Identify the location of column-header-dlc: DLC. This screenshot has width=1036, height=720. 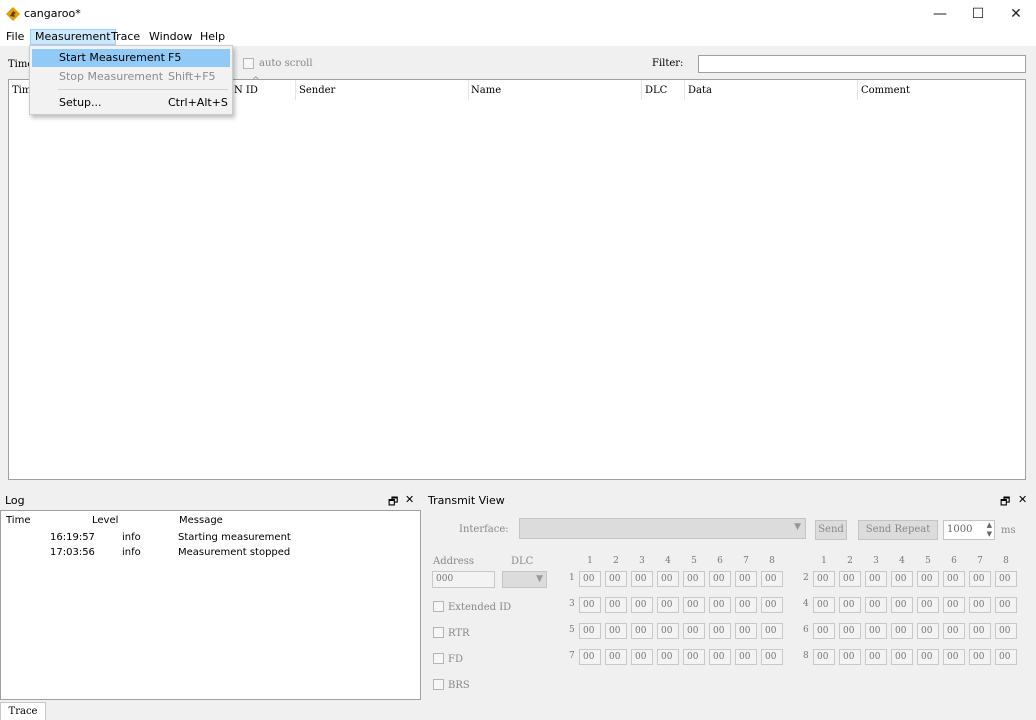
(656, 90).